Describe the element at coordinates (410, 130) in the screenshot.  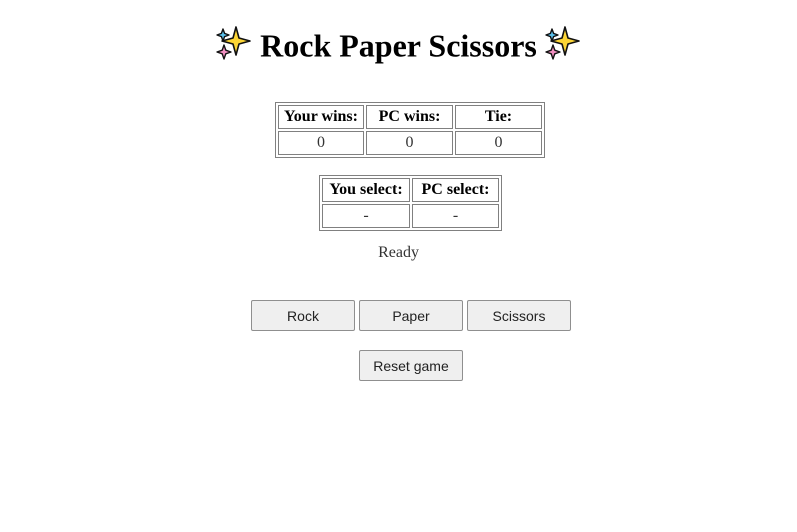
I see `score-table: Your wins: PC wins: Tie: 0 0 0` at that location.